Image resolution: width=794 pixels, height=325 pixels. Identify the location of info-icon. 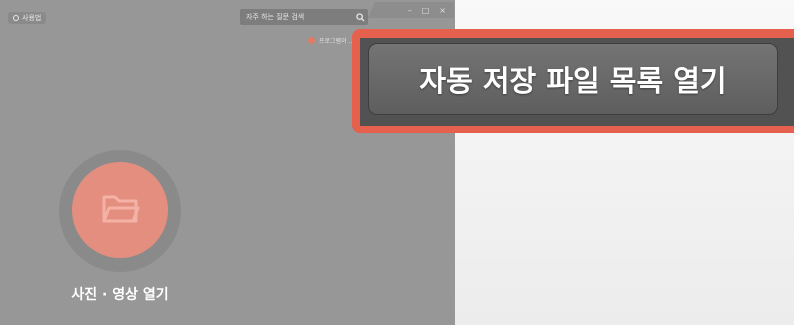
(16, 18).